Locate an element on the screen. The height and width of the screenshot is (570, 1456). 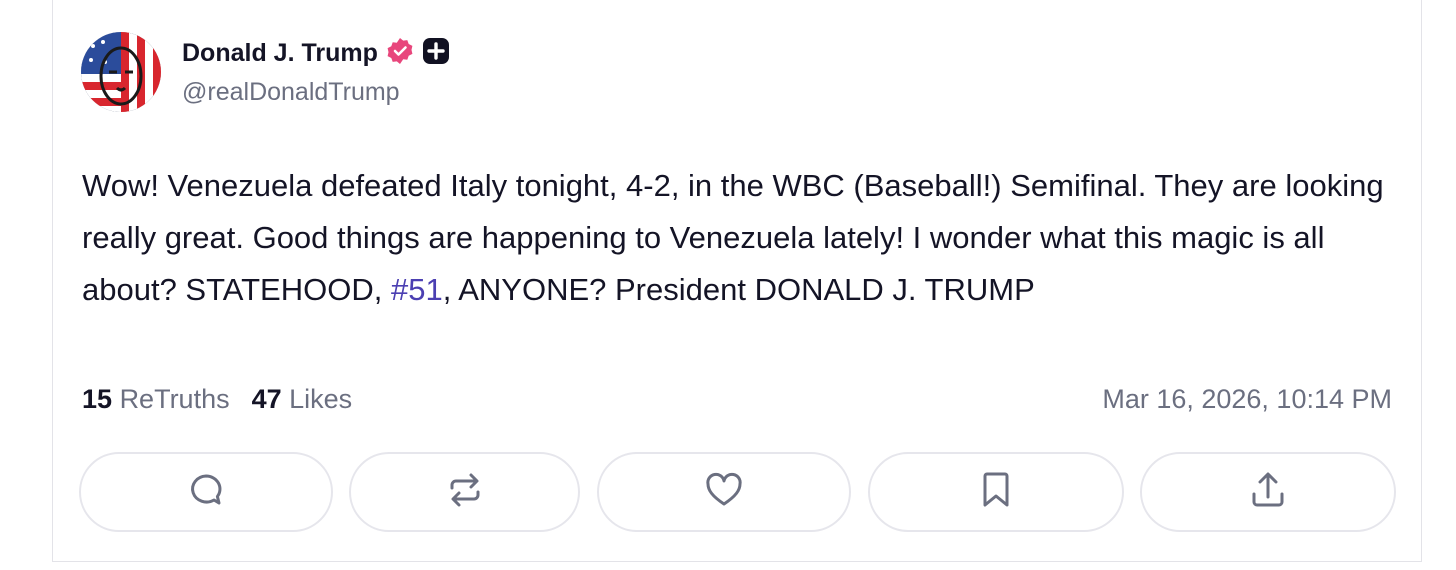
retruth-button is located at coordinates (464, 492).